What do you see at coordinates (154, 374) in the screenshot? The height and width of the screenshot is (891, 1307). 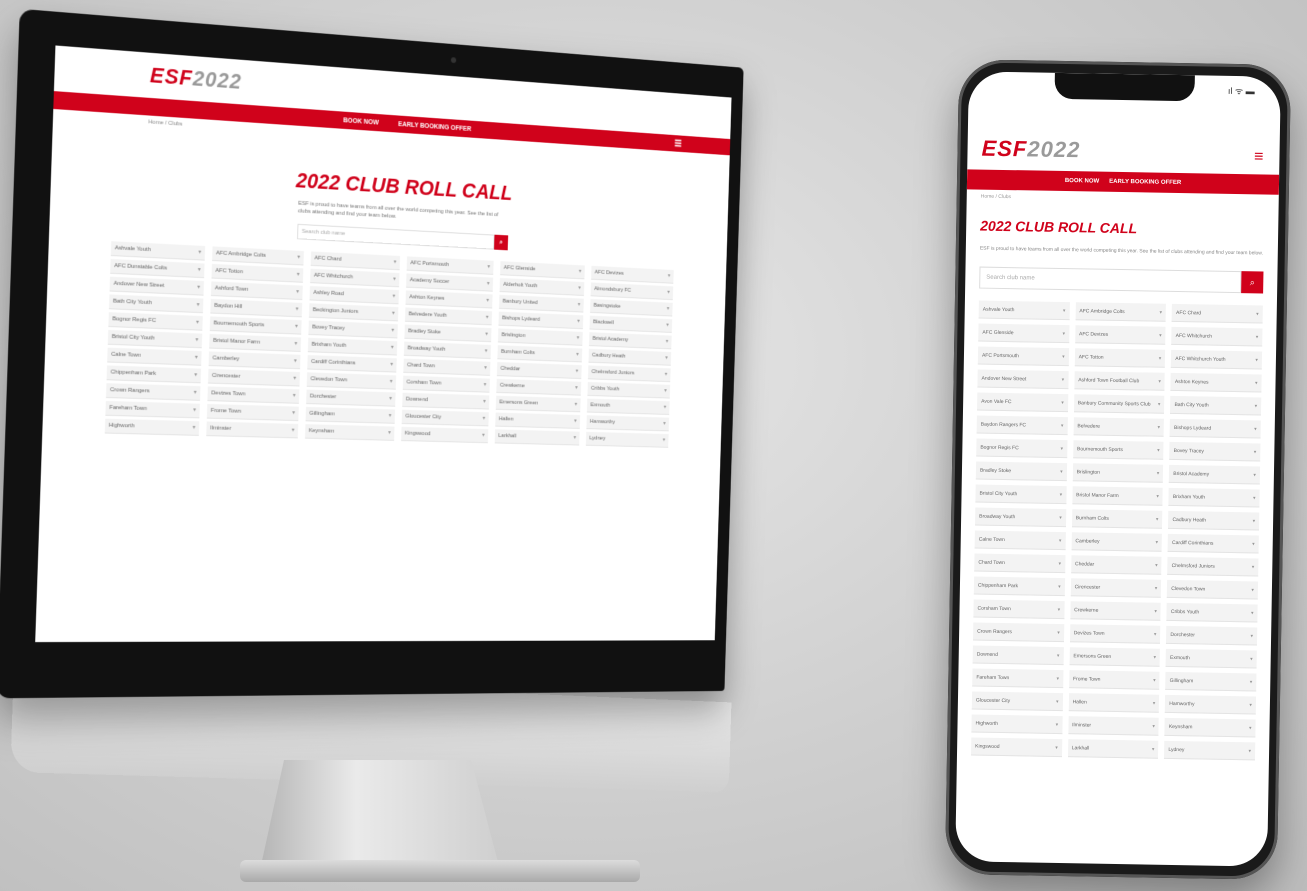 I see `club-dropdown-item: Chippenham Park ▾` at bounding box center [154, 374].